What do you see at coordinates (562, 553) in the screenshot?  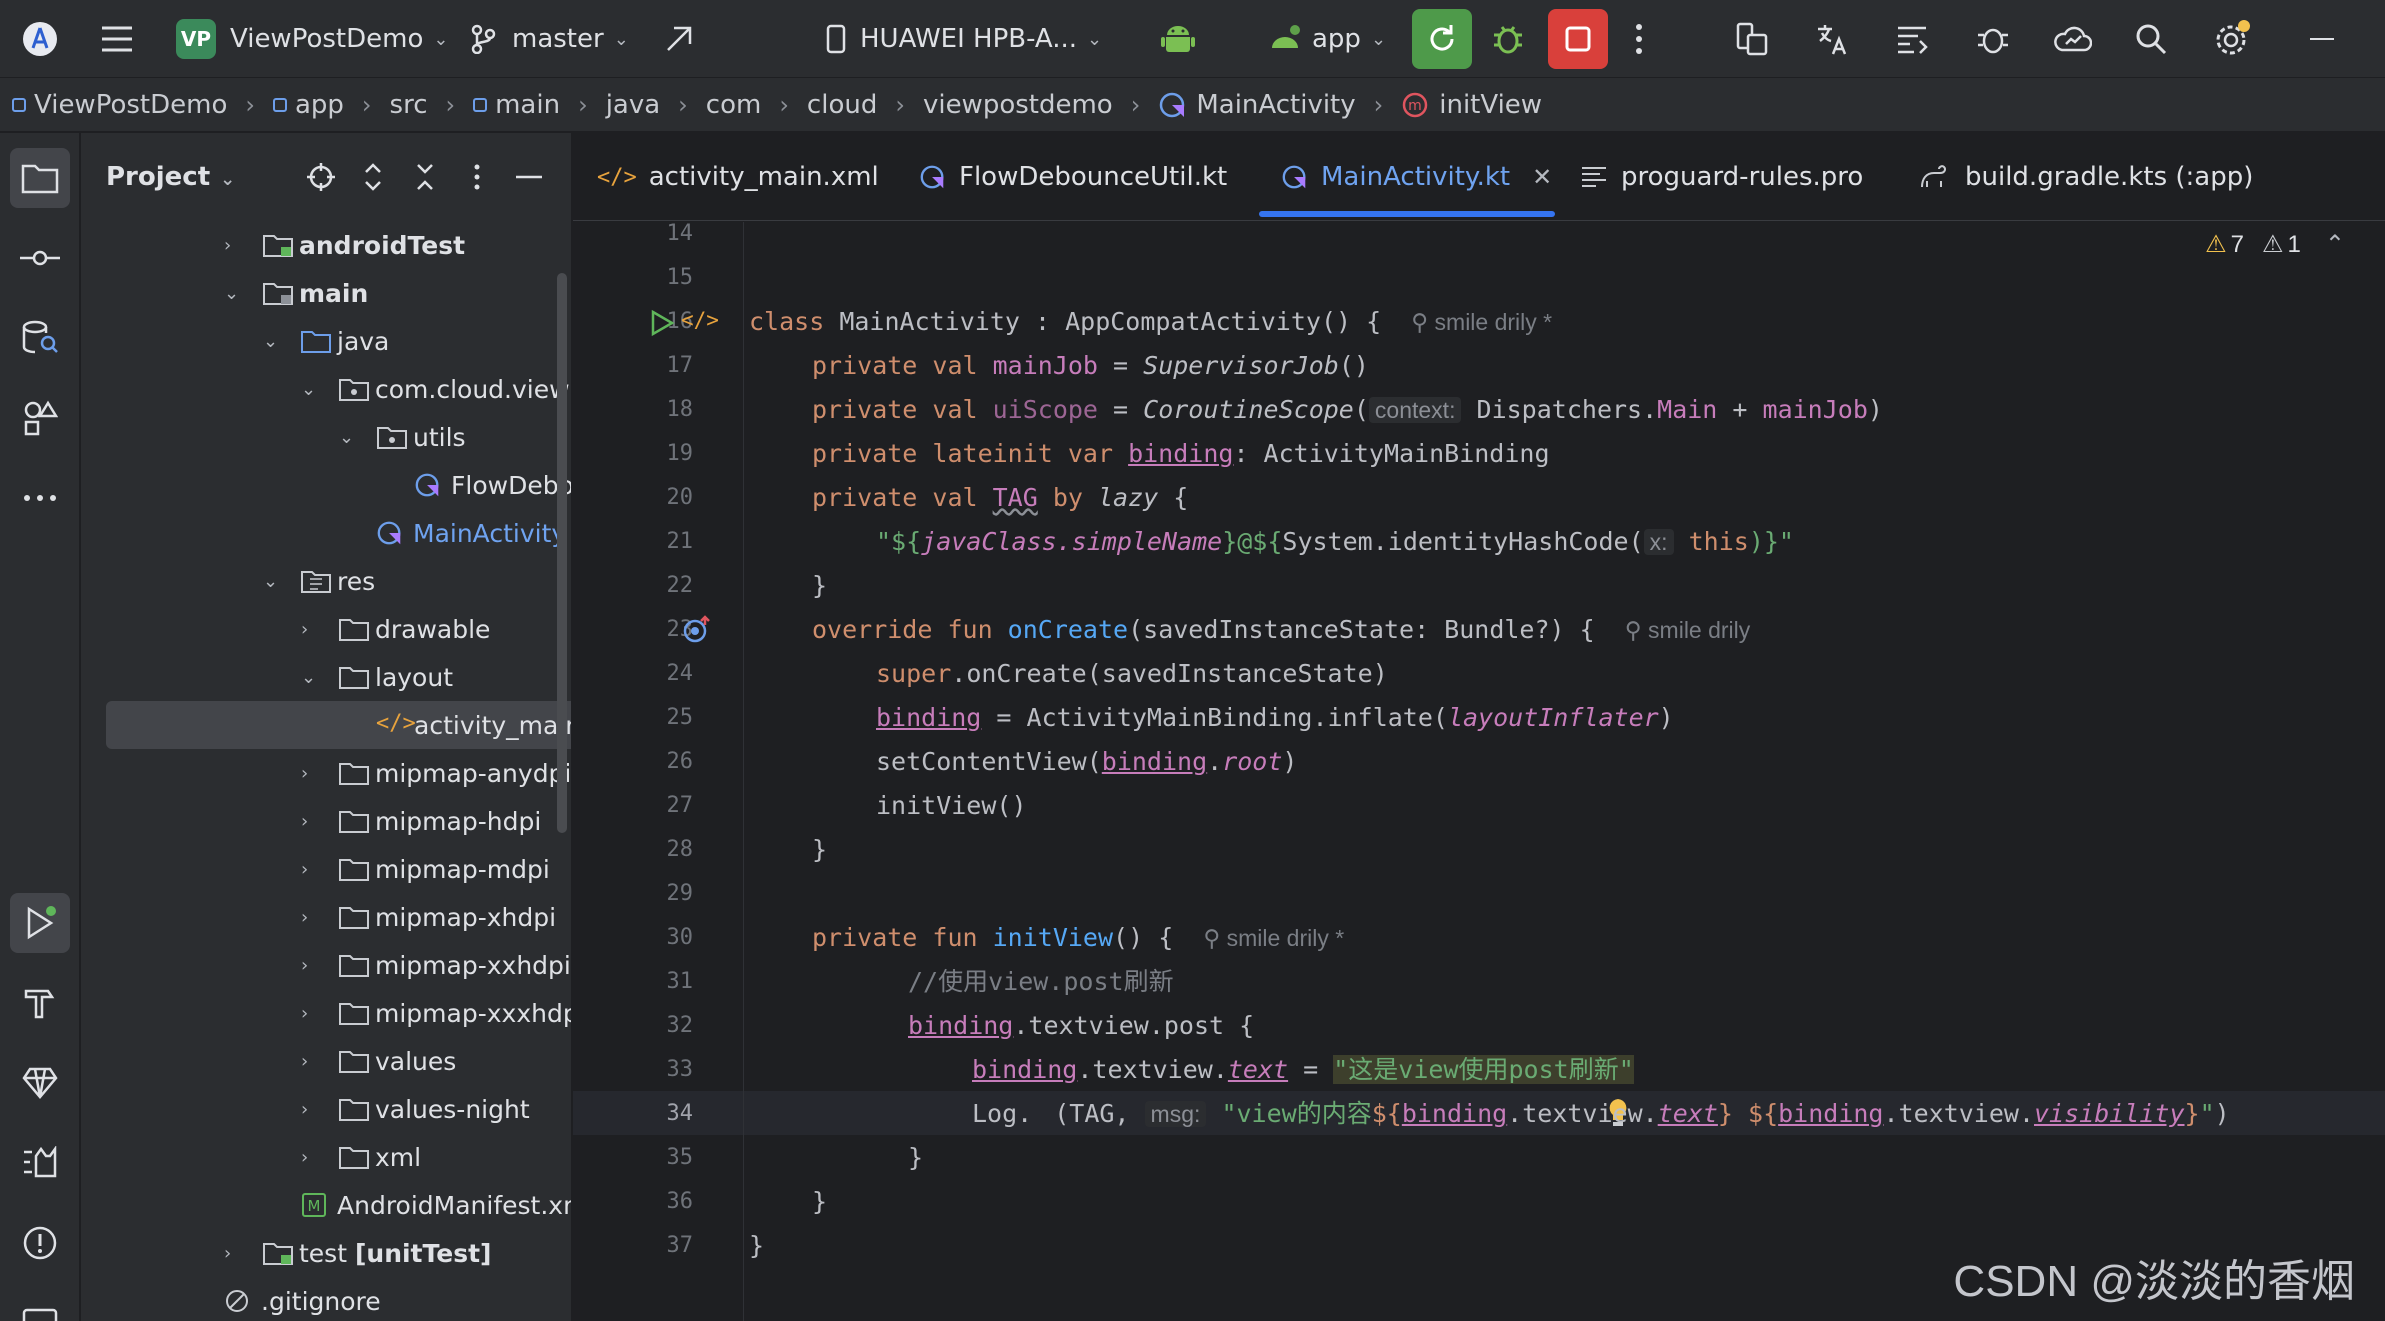 I see `project-scrollbar` at bounding box center [562, 553].